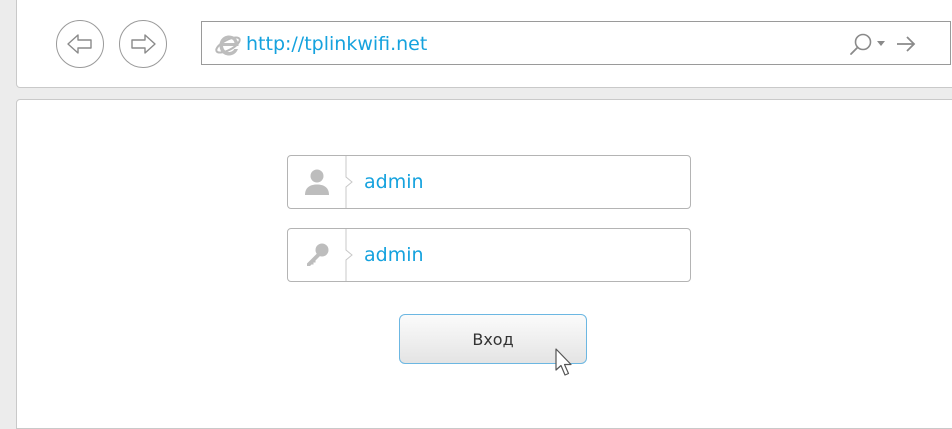 The image size is (952, 429). I want to click on go-arrow-icon, so click(906, 44).